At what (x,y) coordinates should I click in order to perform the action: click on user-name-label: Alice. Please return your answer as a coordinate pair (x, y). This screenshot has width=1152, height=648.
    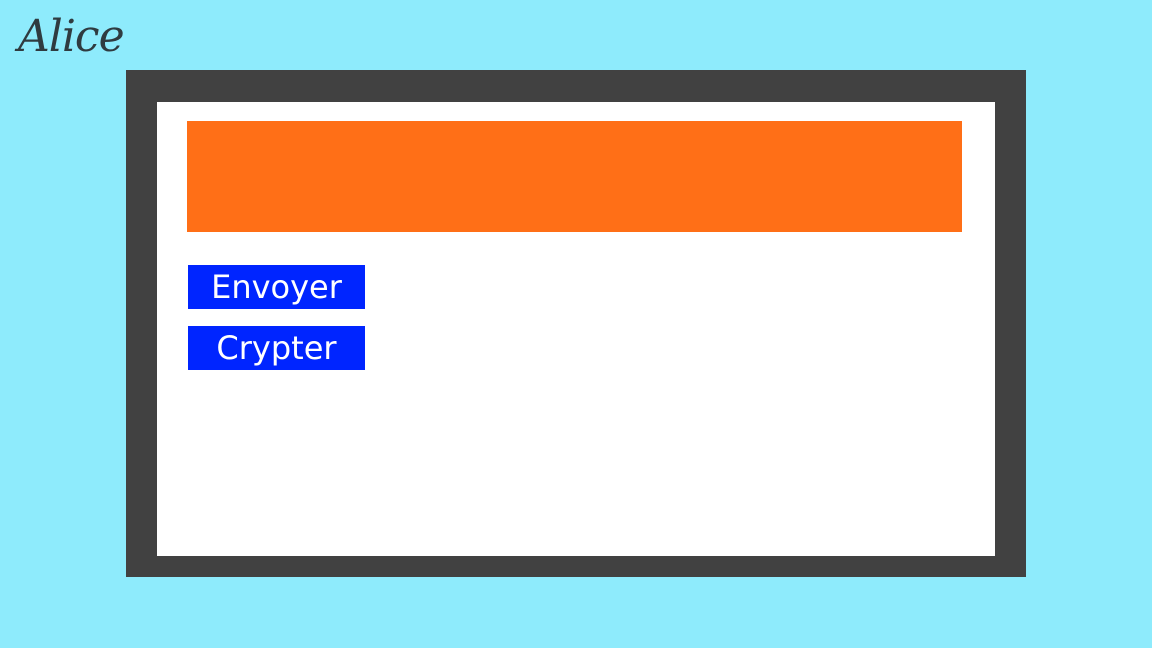
    Looking at the image, I should click on (71, 36).